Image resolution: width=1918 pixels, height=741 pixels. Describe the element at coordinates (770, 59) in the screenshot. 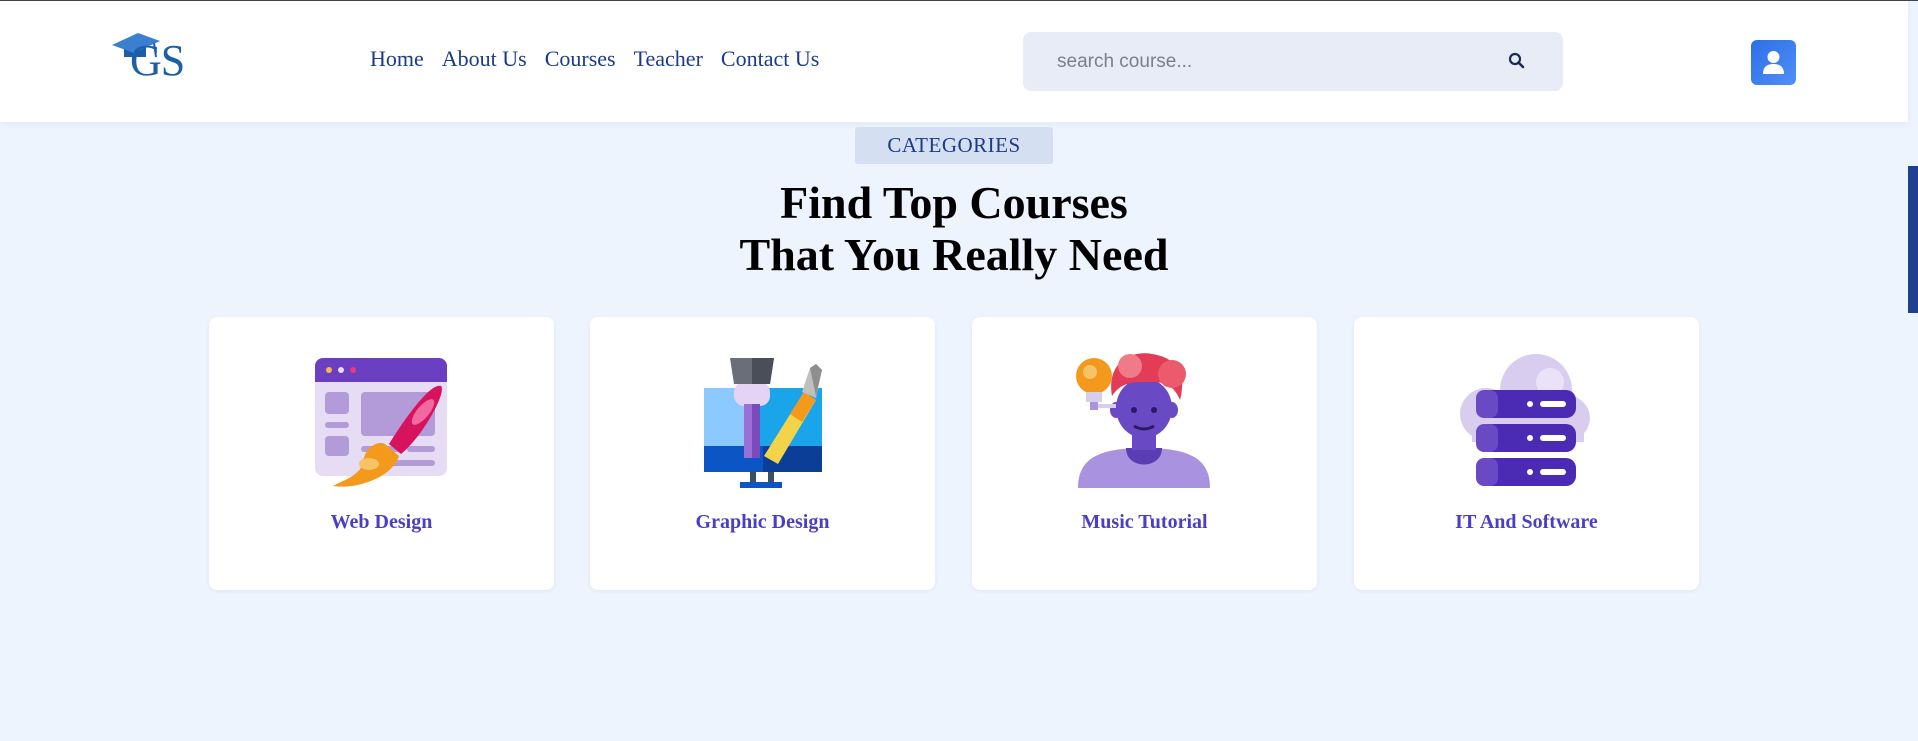

I see `nav-contact-us: Contact Us` at that location.